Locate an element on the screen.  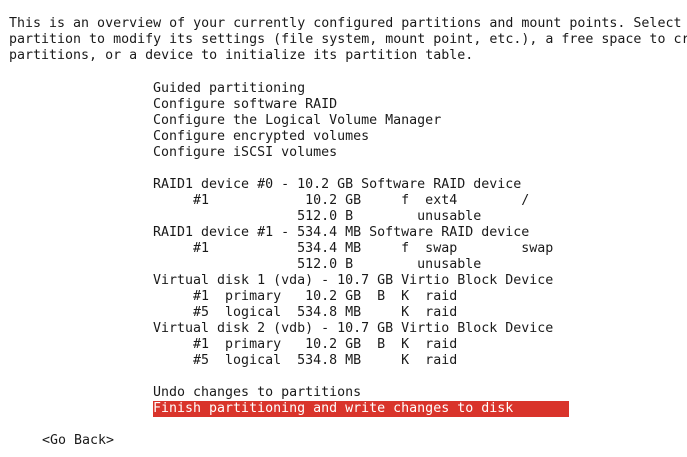
menu-item-guided-partitioning: Guided partitioning is located at coordinates (229, 89).